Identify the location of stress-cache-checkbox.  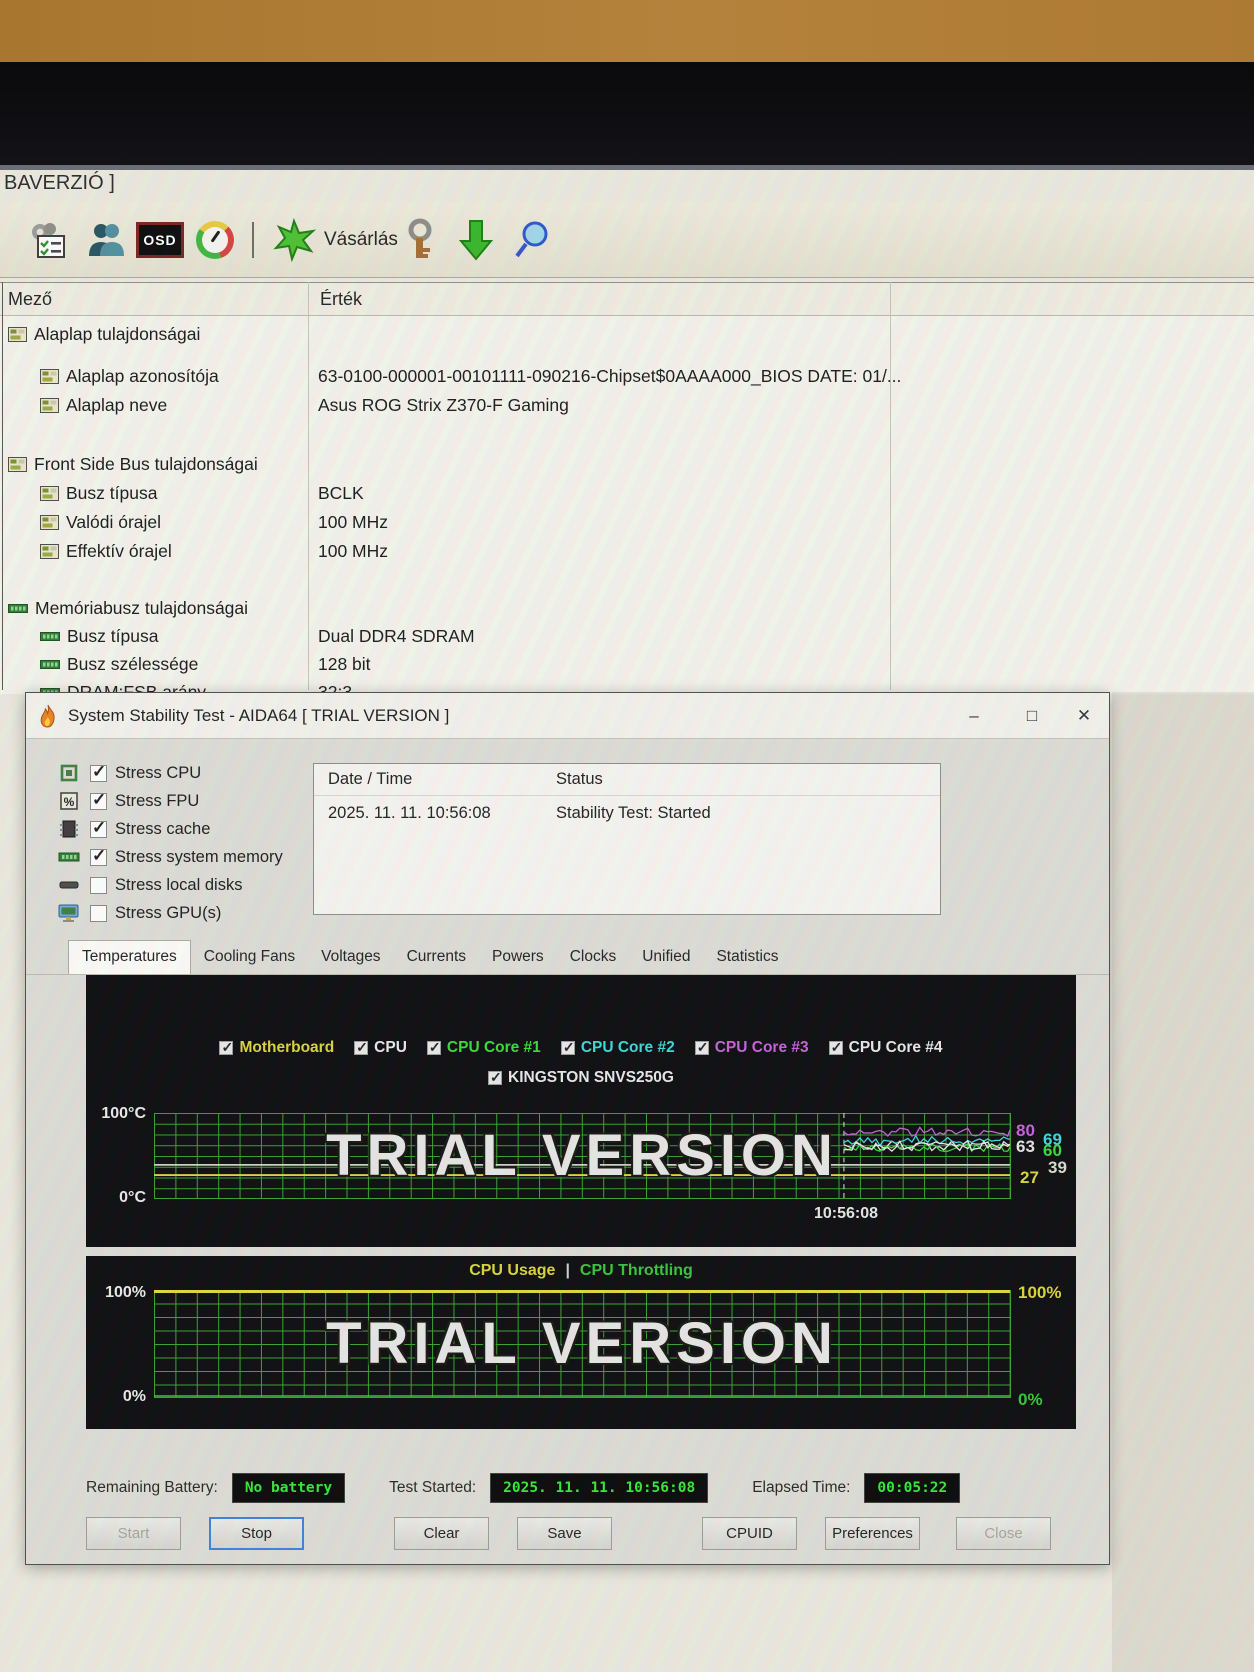
(98, 828).